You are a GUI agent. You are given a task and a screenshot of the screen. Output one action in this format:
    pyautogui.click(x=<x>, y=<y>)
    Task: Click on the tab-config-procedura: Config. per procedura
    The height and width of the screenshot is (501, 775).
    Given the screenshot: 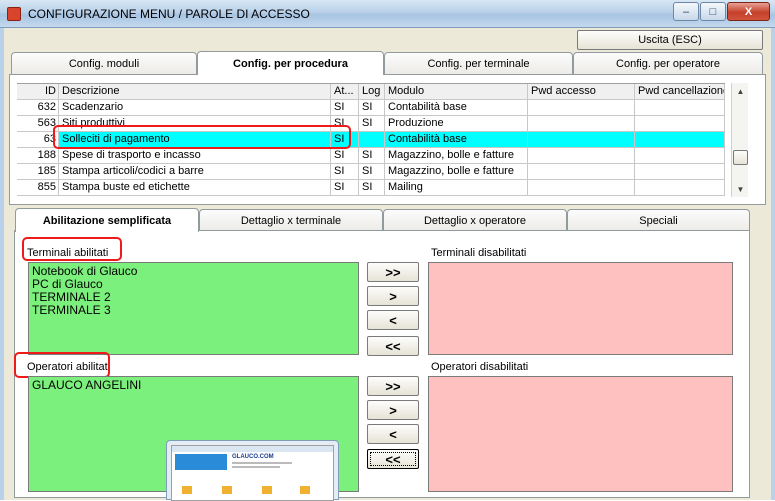 What is the action you would take?
    pyautogui.click(x=290, y=63)
    